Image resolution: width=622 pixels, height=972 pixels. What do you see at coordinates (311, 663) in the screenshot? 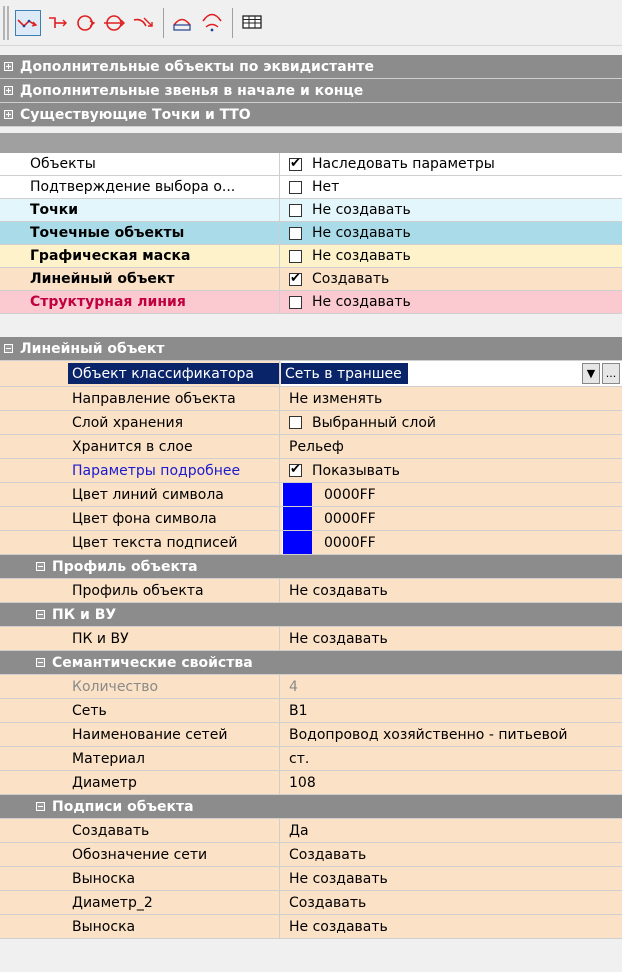
I see `subgroup-header: Семантические свойства` at bounding box center [311, 663].